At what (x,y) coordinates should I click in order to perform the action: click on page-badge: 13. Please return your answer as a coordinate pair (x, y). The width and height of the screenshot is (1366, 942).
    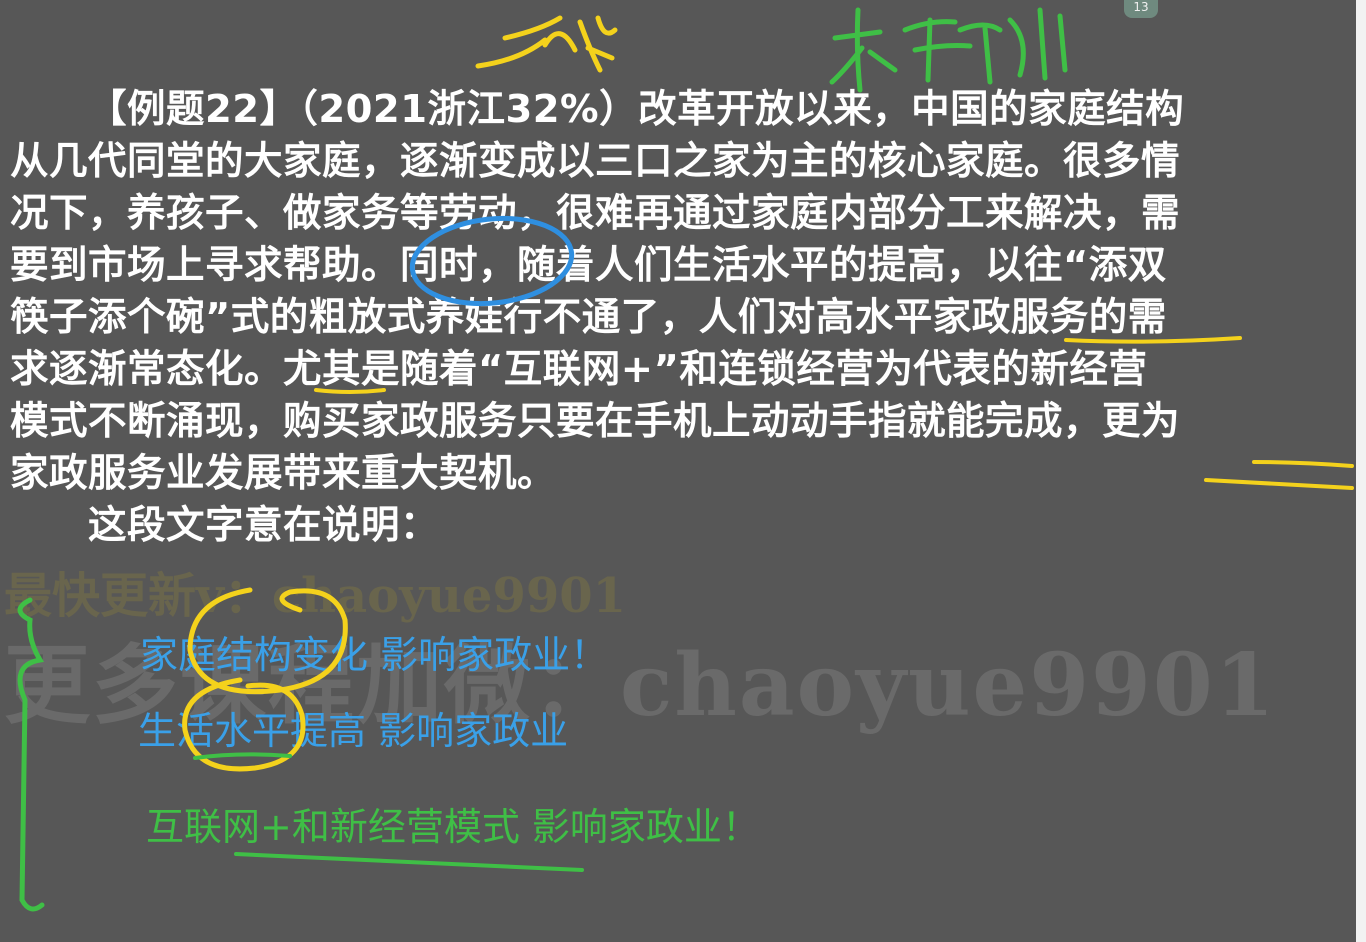
    Looking at the image, I should click on (1141, 9).